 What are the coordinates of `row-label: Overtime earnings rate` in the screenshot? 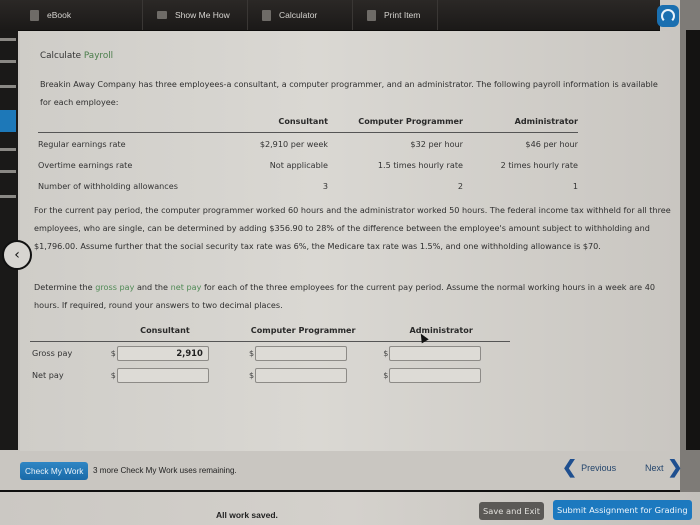 It's located at (85, 164).